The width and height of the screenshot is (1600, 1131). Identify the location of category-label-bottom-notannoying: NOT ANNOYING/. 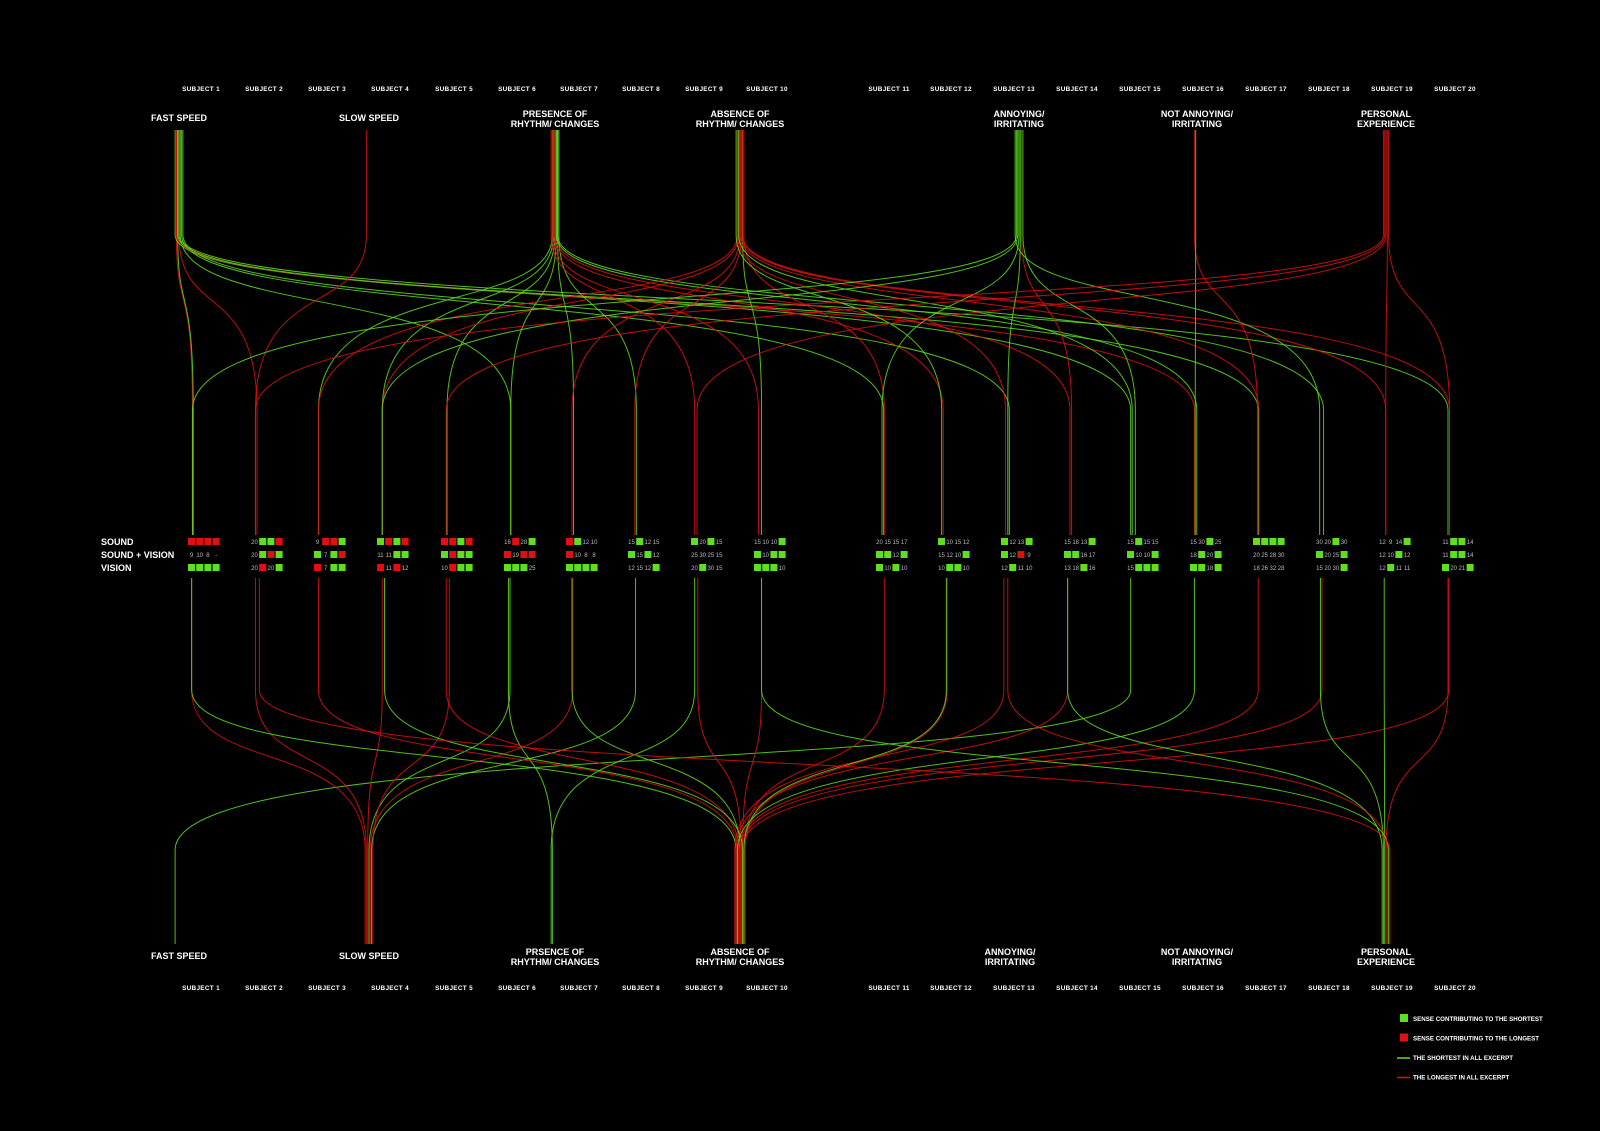
(1197, 952).